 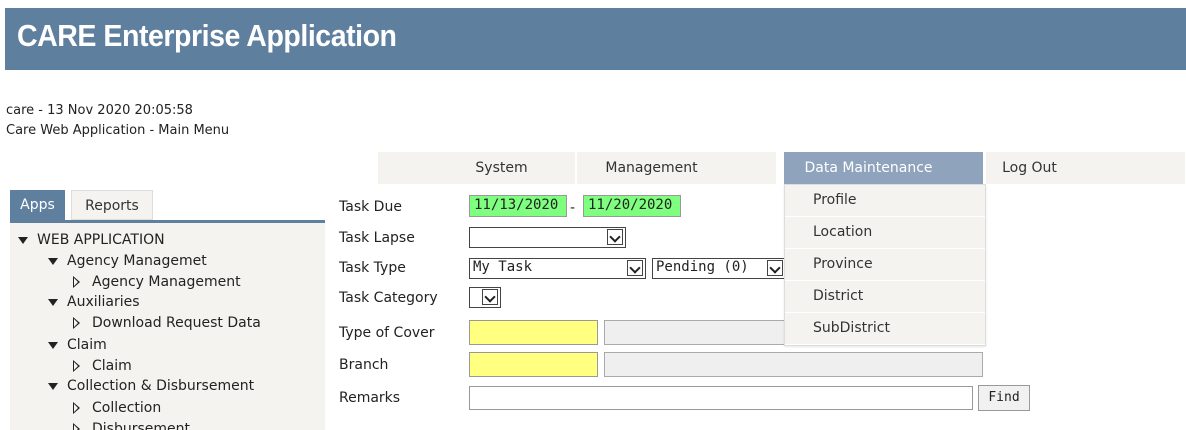 What do you see at coordinates (112, 366) in the screenshot?
I see `tree-item-label: Claim` at bounding box center [112, 366].